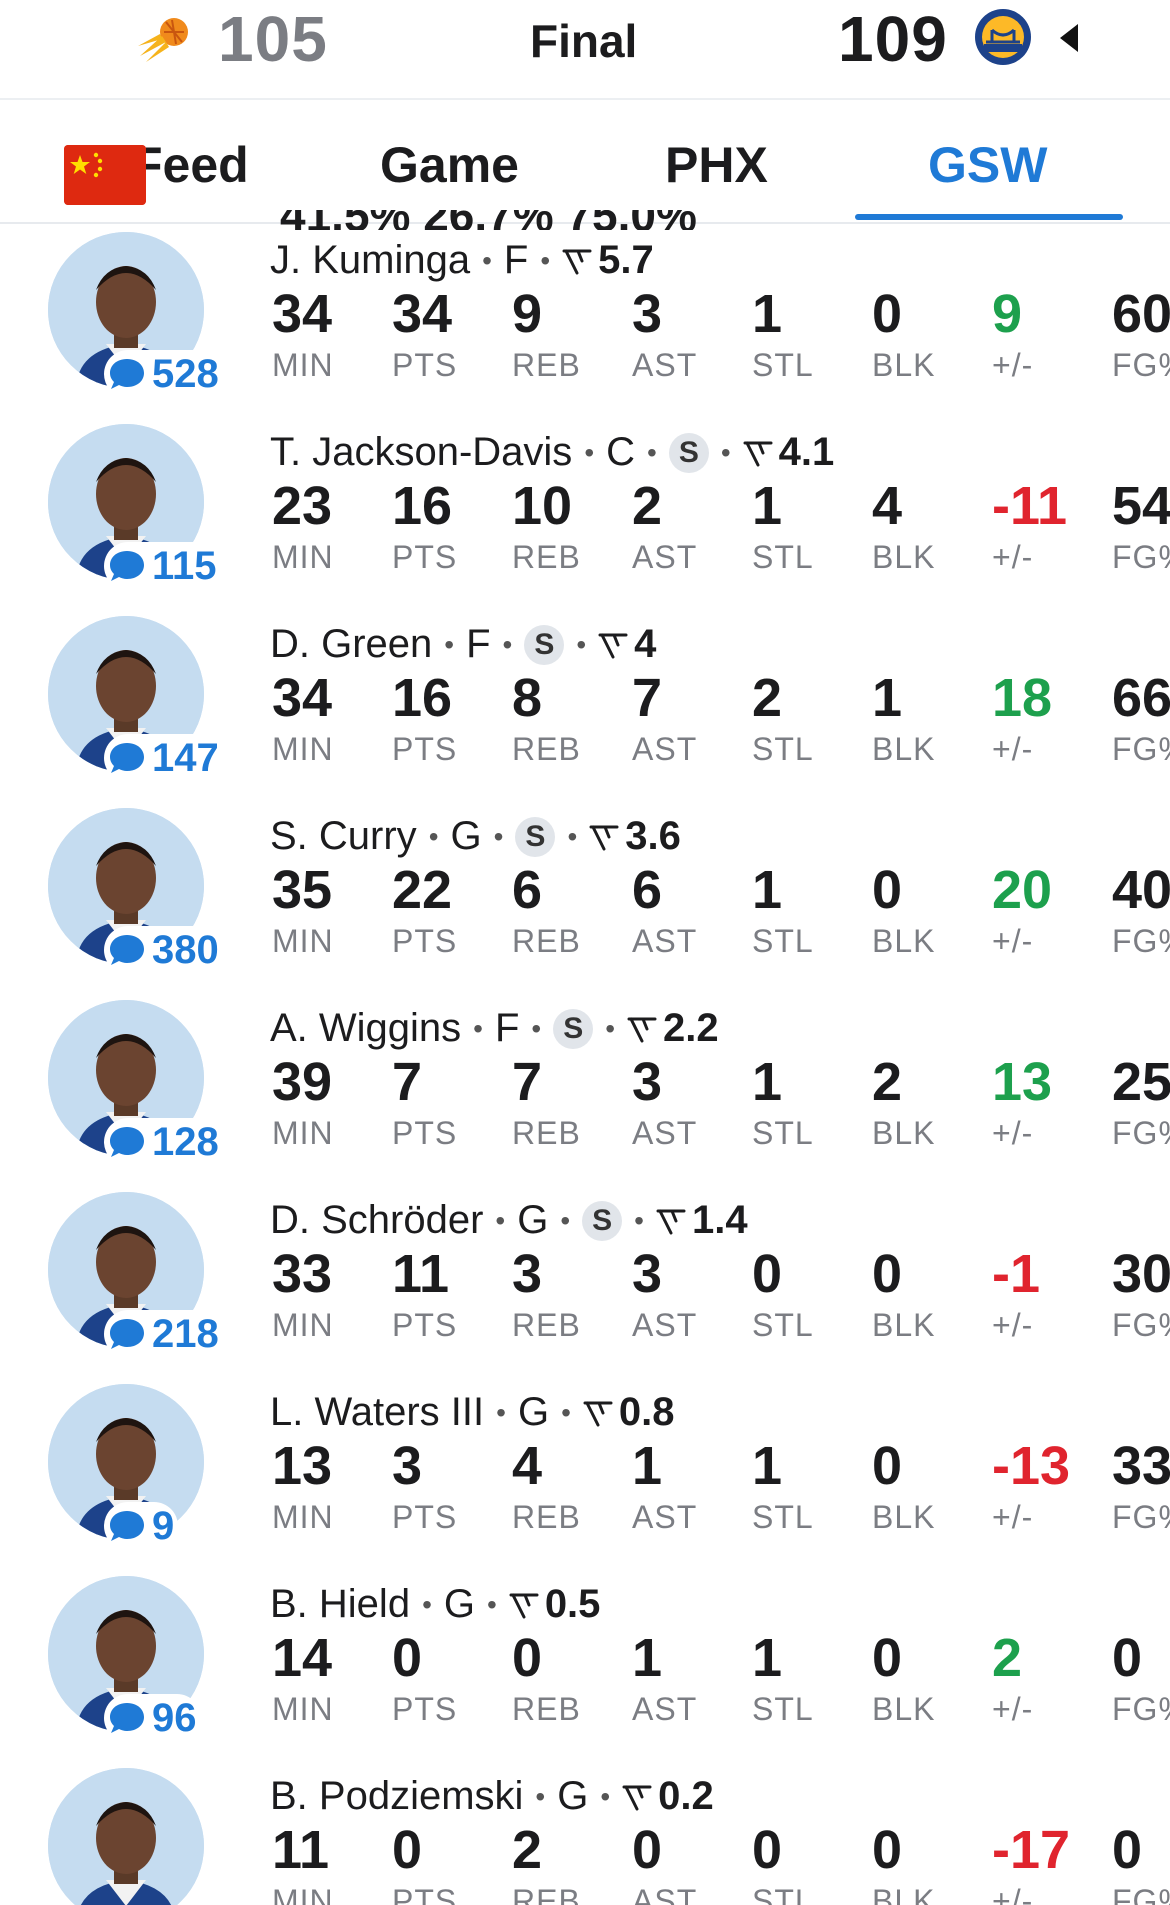 Image resolution: width=1170 pixels, height=1905 pixels. Describe the element at coordinates (1012, 1678) in the screenshot. I see `stat-plus-minus: 2 +/-` at that location.